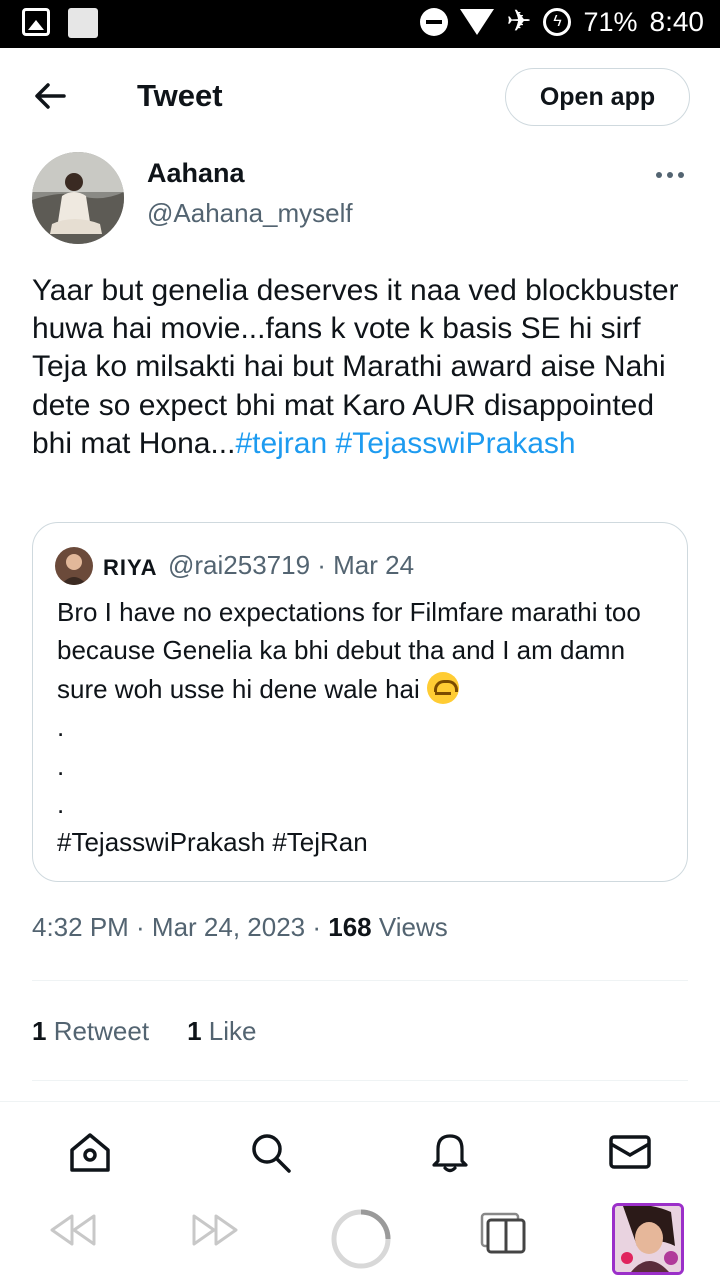 This screenshot has width=720, height=1280. What do you see at coordinates (557, 22) in the screenshot?
I see `battery-charging-icon: ϟ` at bounding box center [557, 22].